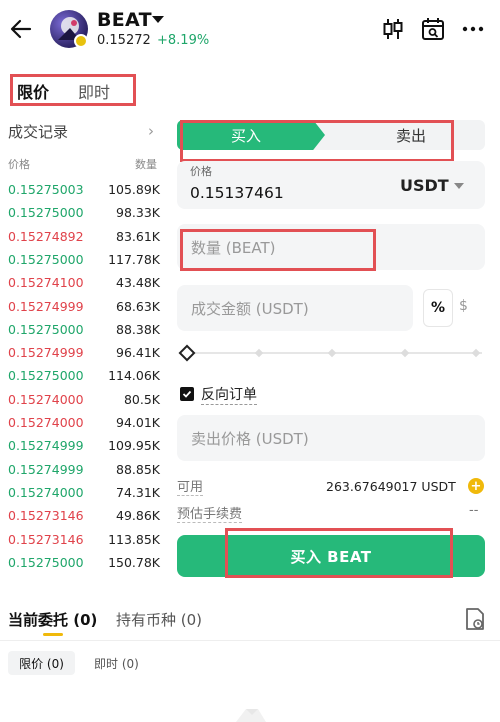 This screenshot has height=722, width=500. What do you see at coordinates (46, 283) in the screenshot?
I see `trade-price: 0.15274100` at bounding box center [46, 283].